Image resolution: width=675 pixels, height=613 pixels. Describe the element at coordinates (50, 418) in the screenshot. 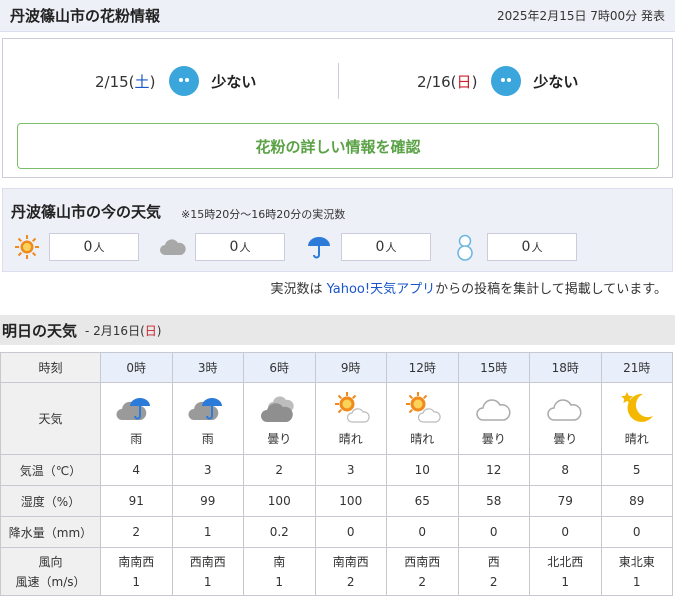

I see `row-label-weather: 天気` at that location.